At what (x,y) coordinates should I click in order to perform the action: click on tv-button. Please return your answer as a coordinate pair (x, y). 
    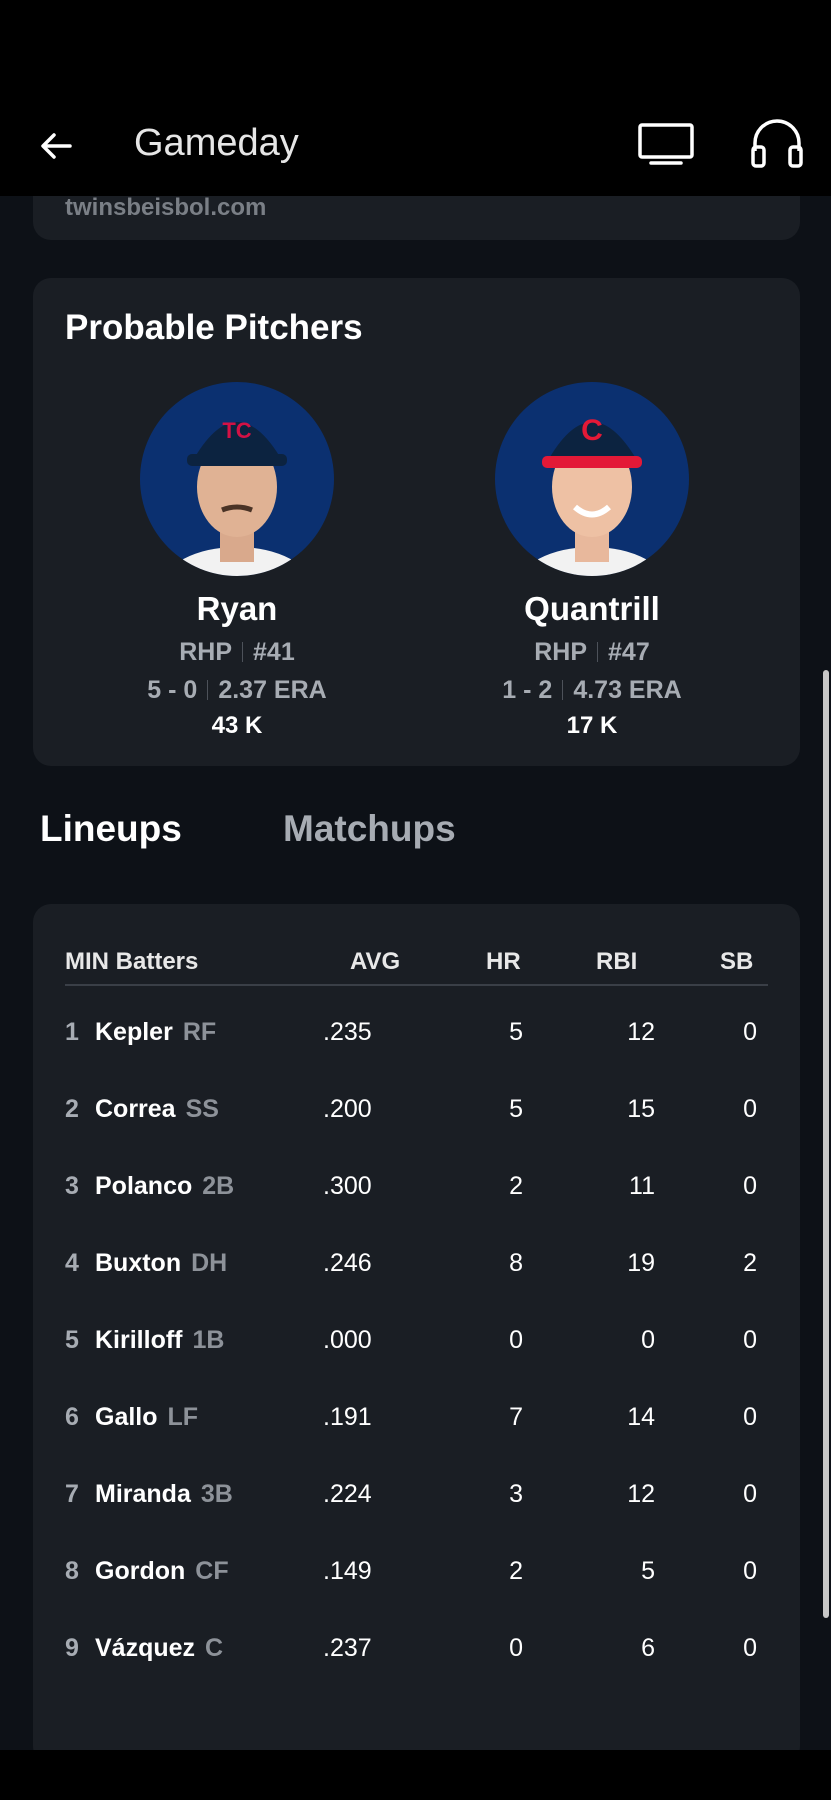
    Looking at the image, I should click on (666, 144).